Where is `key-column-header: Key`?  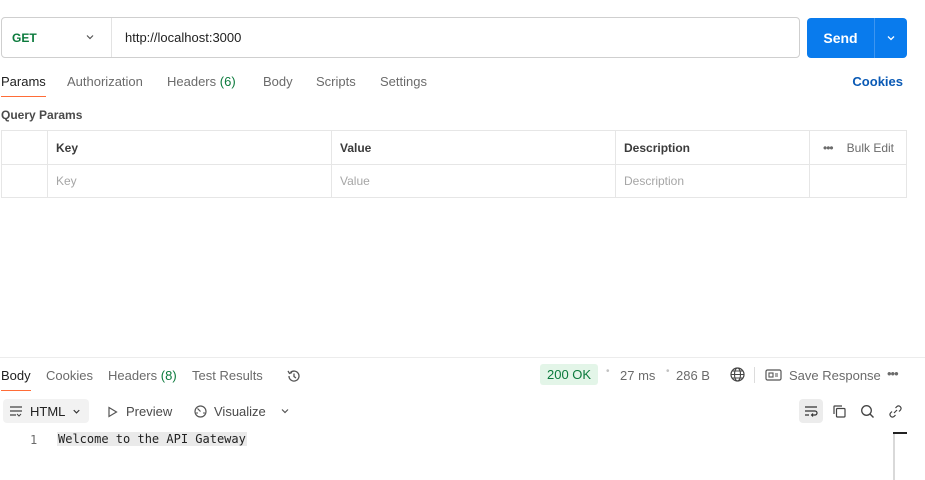 key-column-header: Key is located at coordinates (189, 147).